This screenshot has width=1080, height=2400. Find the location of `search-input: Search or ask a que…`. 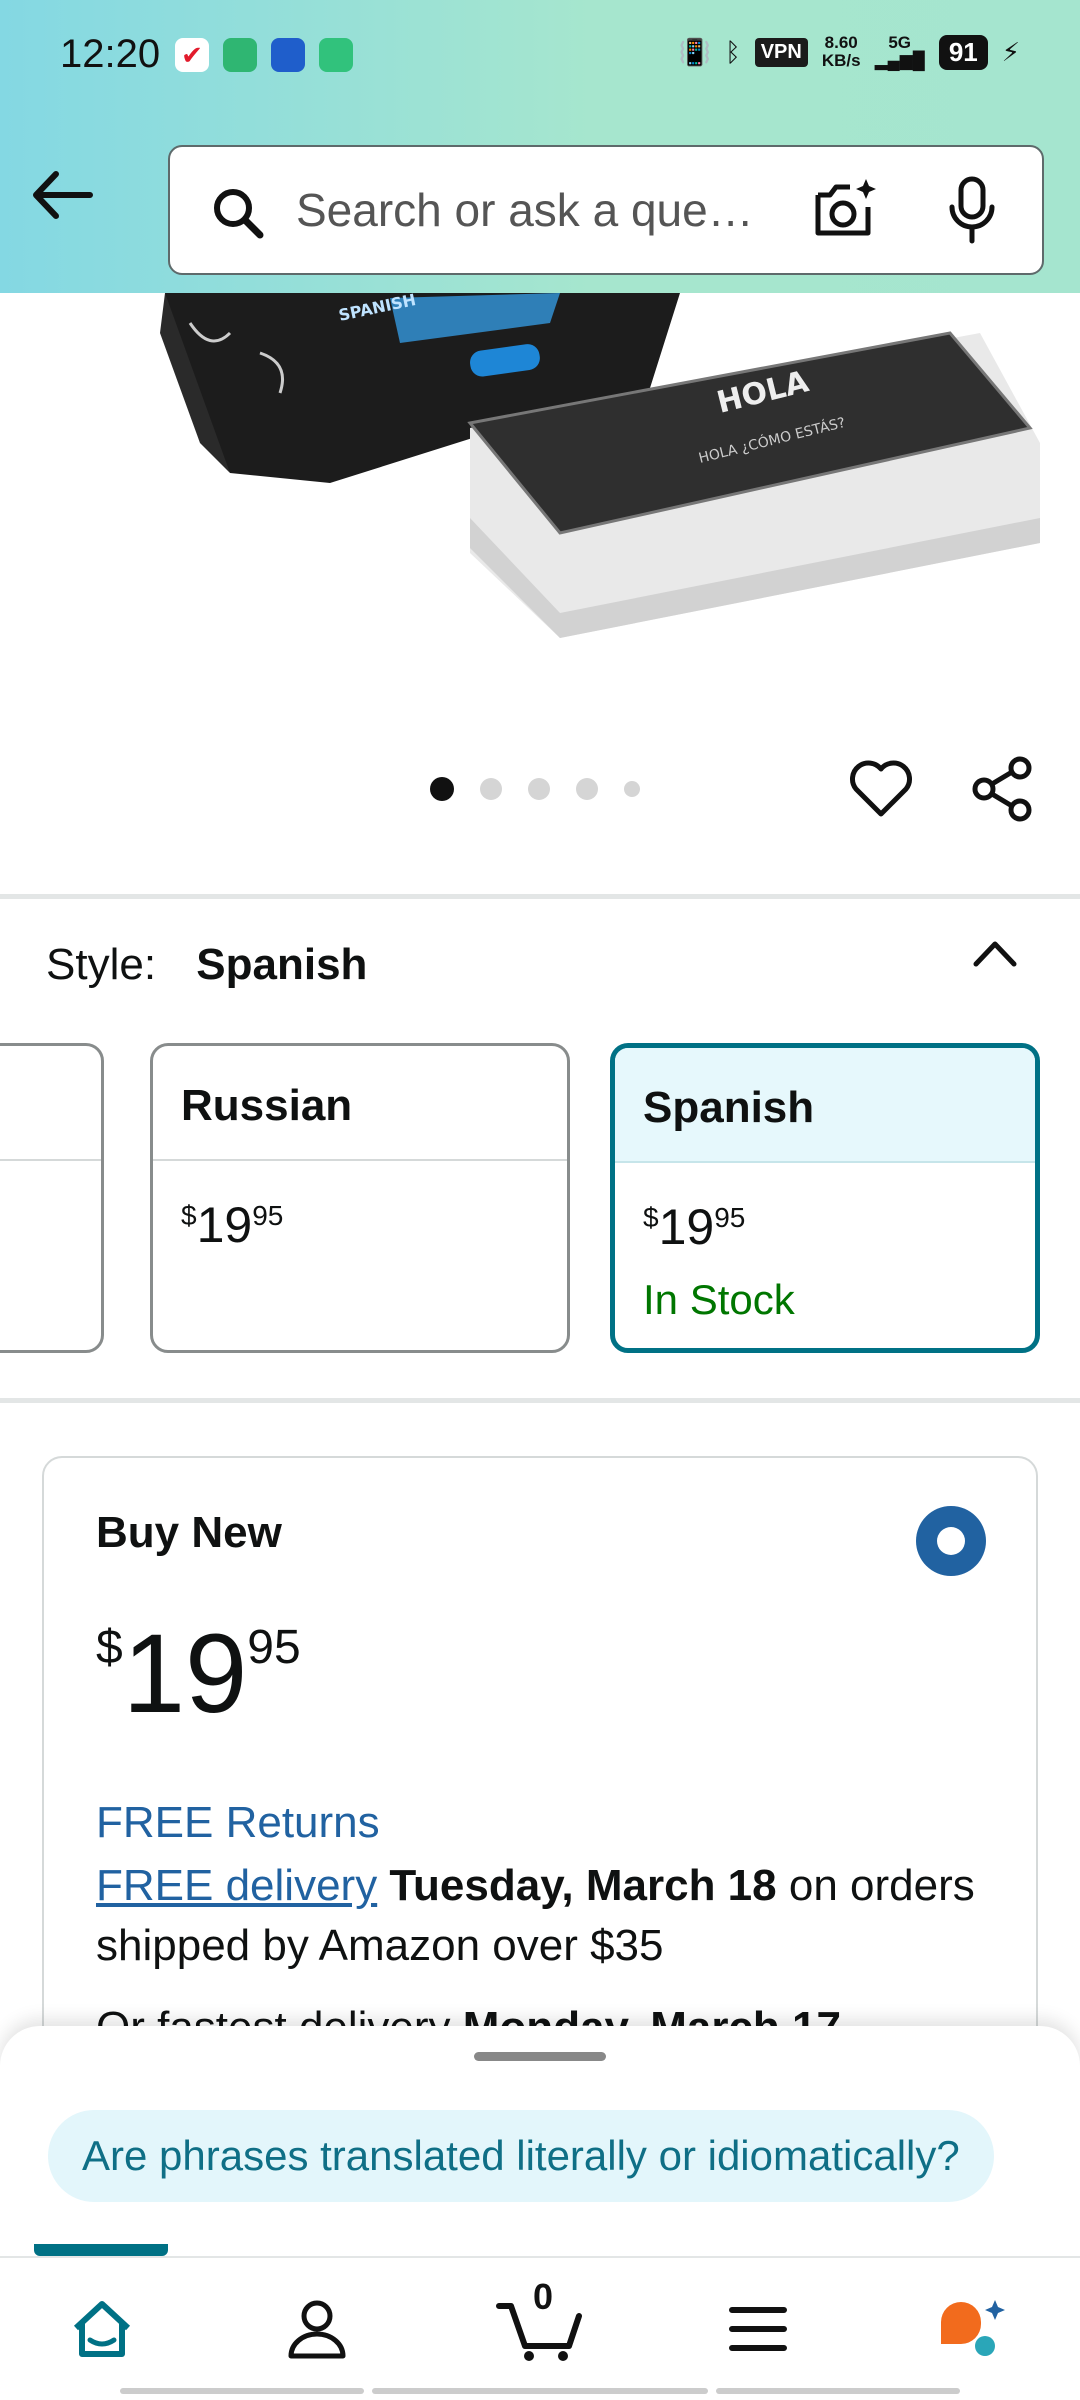

search-input: Search or ask a que… is located at coordinates (525, 210).